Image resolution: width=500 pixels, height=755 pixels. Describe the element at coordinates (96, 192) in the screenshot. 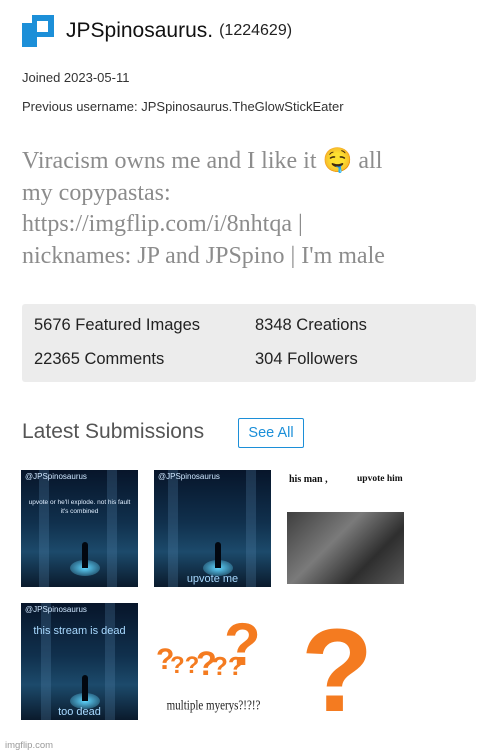

I see `bio-line: my copypastas:` at that location.